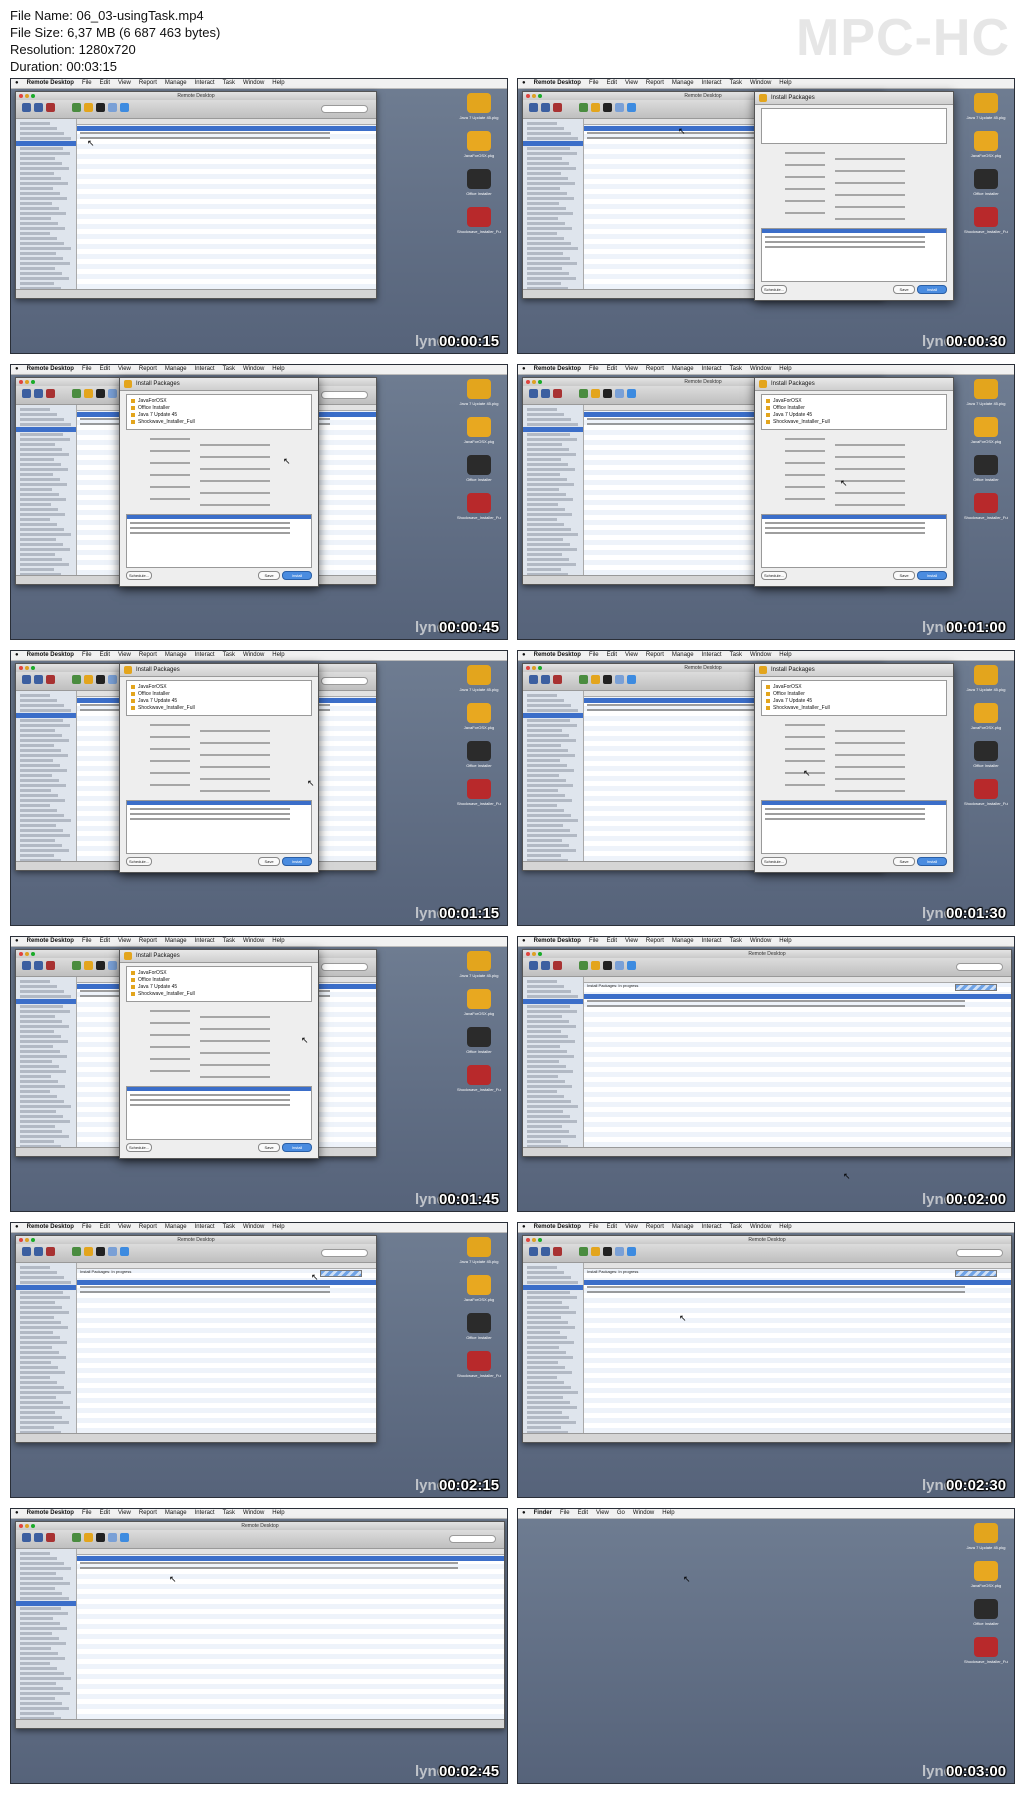 The height and width of the screenshot is (1798, 1024). I want to click on computer-list, so click(290, 1634).